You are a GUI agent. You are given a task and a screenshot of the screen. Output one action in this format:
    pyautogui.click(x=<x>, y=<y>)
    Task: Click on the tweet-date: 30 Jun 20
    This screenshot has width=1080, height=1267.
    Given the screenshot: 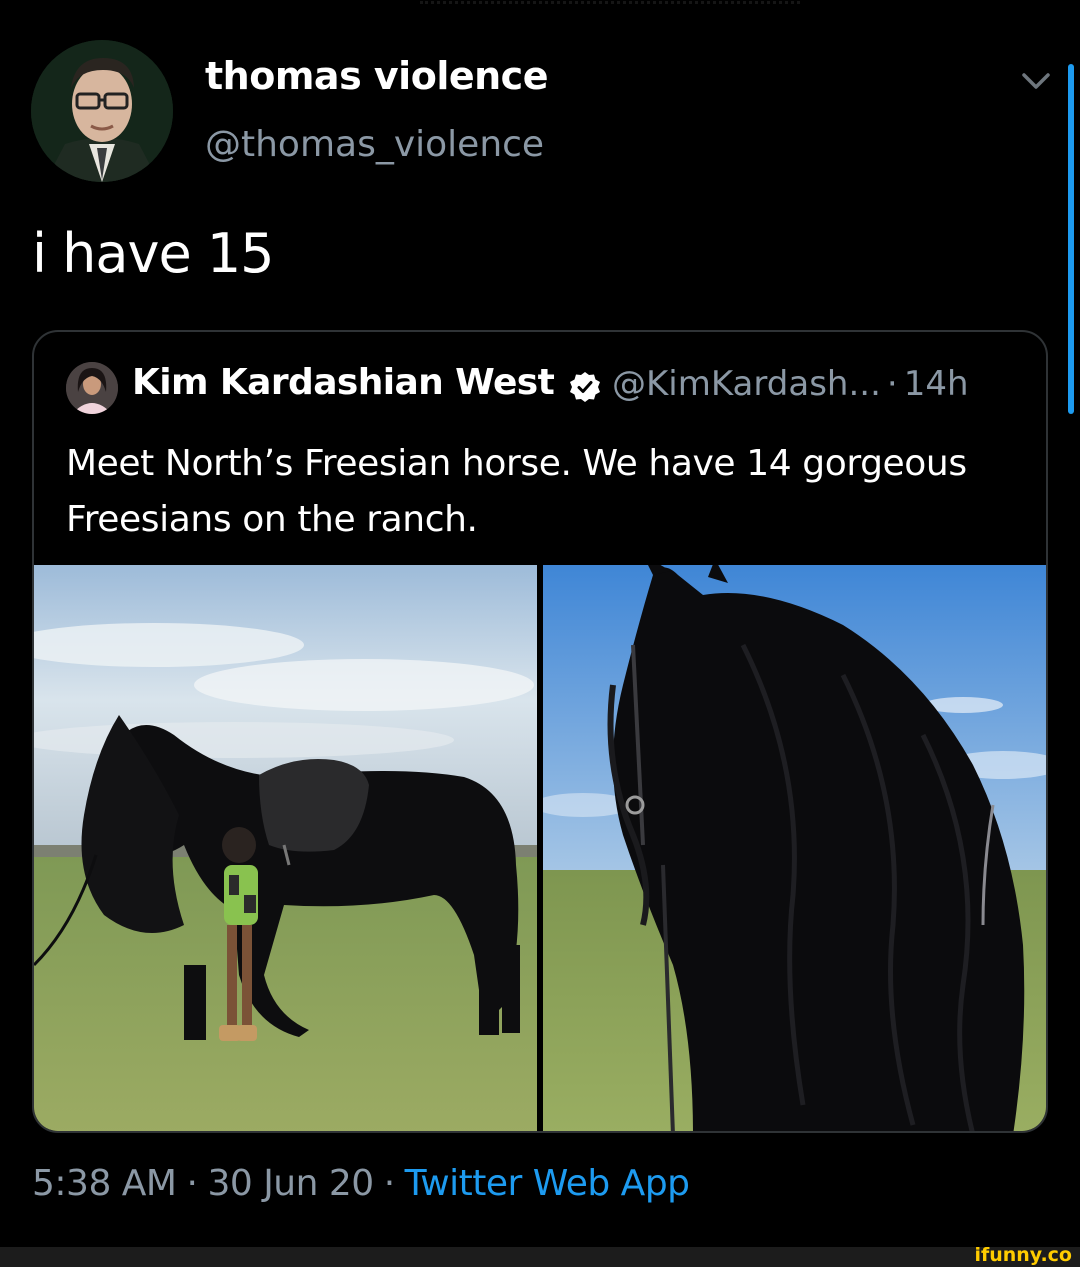 What is the action you would take?
    pyautogui.click(x=290, y=1183)
    